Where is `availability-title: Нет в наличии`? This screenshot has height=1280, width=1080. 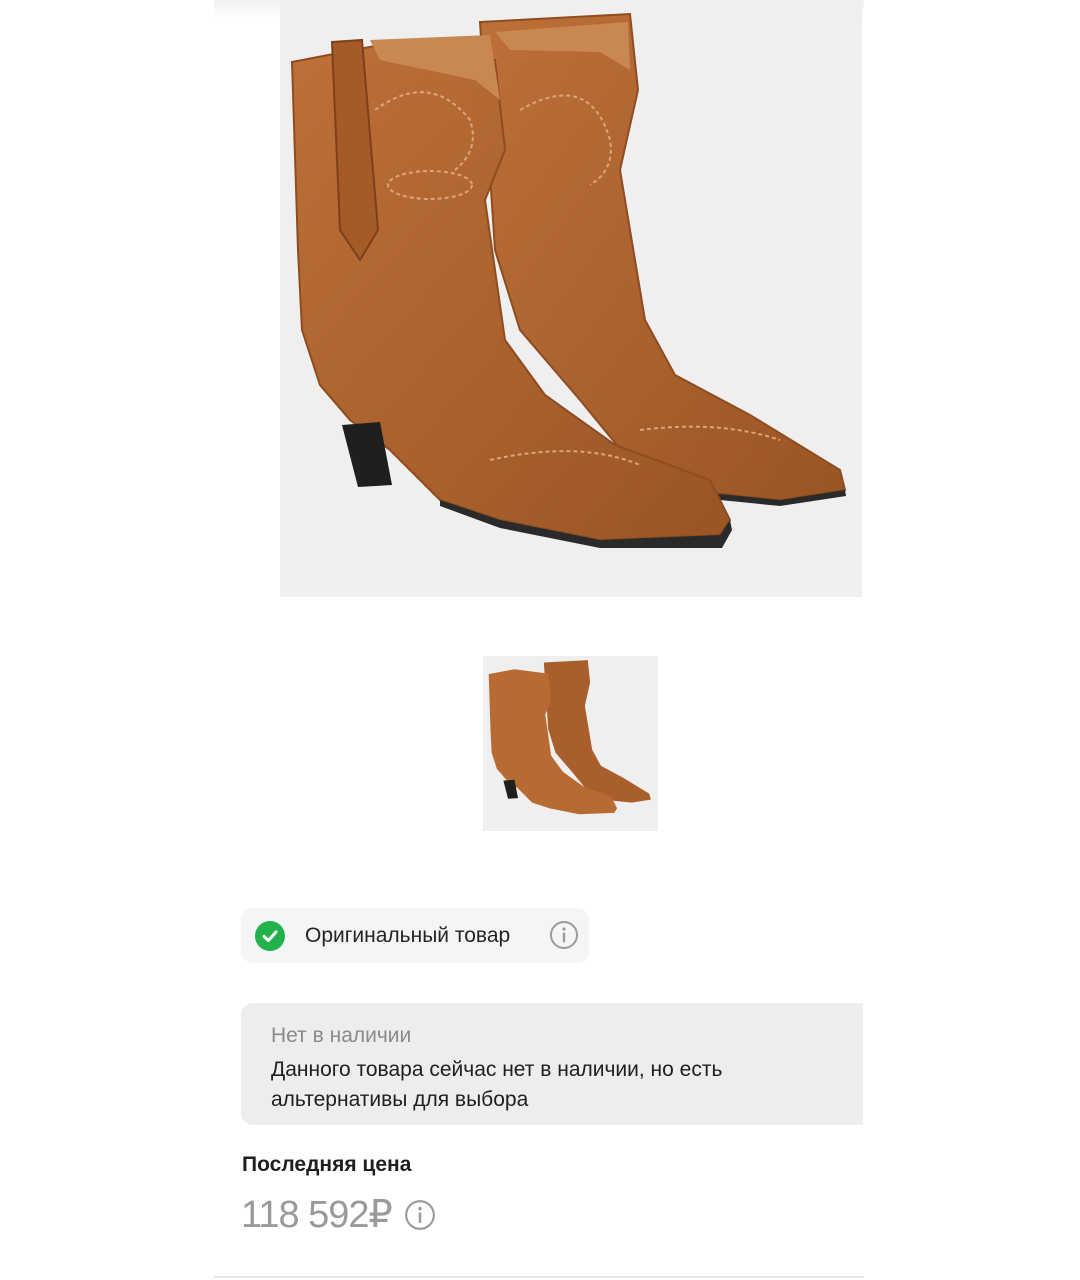 availability-title: Нет в наличии is located at coordinates (341, 1035).